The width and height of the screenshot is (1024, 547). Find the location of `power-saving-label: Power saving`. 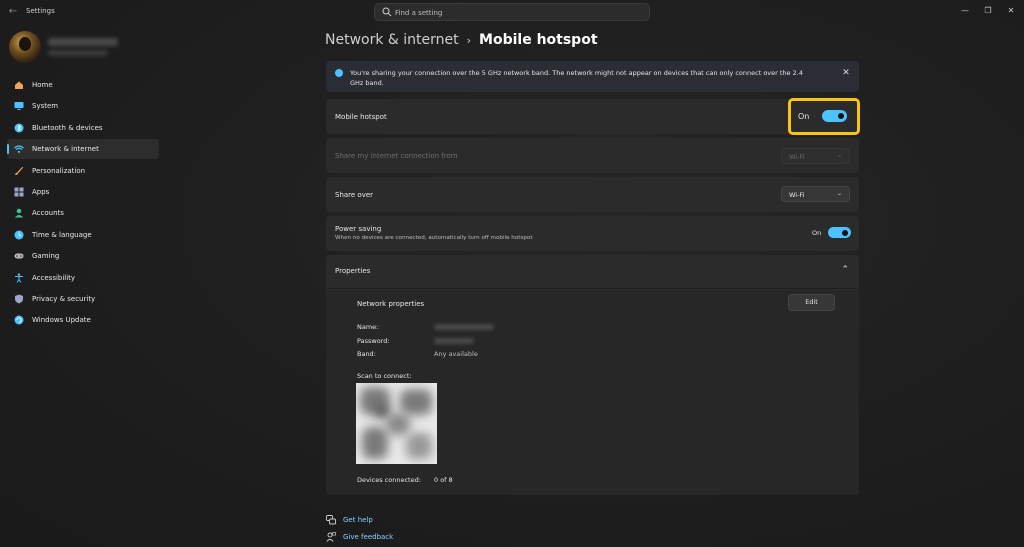

power-saving-label: Power saving is located at coordinates (358, 229).